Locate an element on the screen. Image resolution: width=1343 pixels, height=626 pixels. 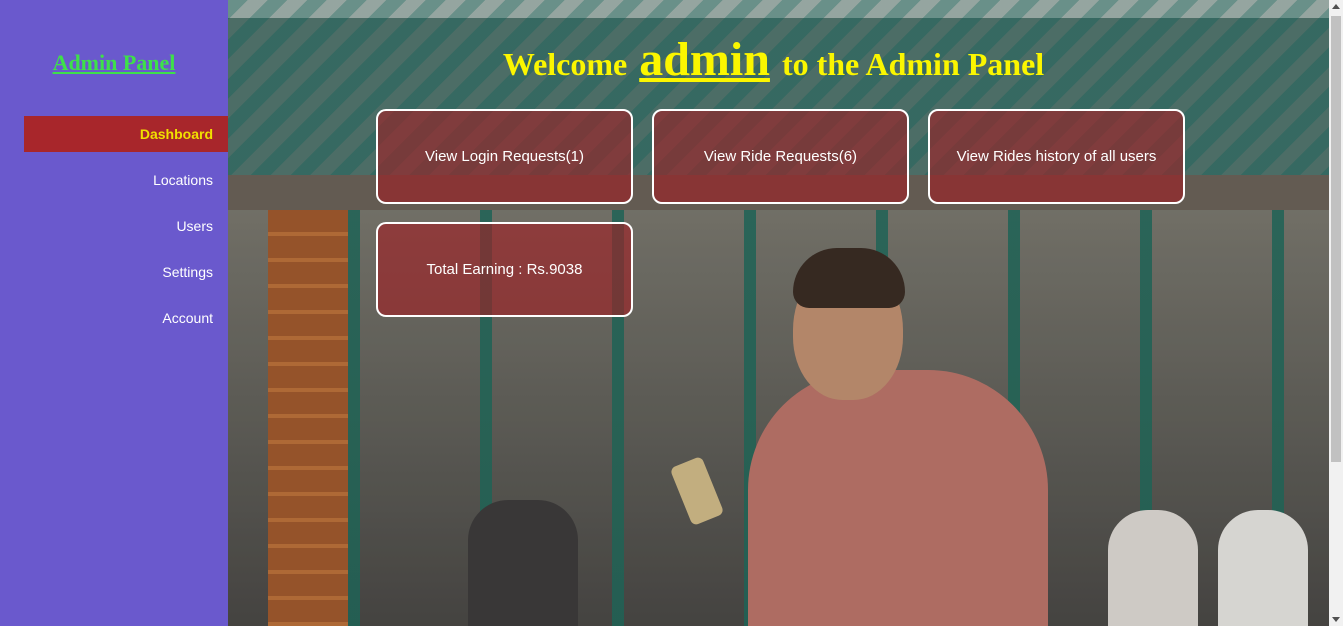
rides-history-card: View Rides history of all users is located at coordinates (1056, 156).